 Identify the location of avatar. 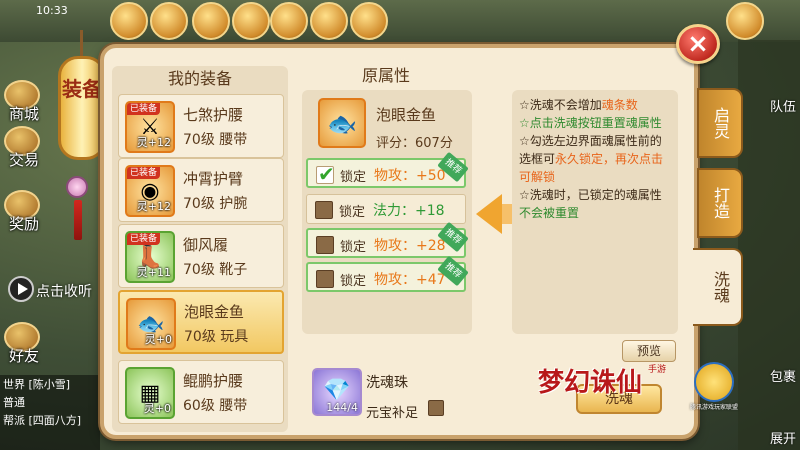
(745, 21).